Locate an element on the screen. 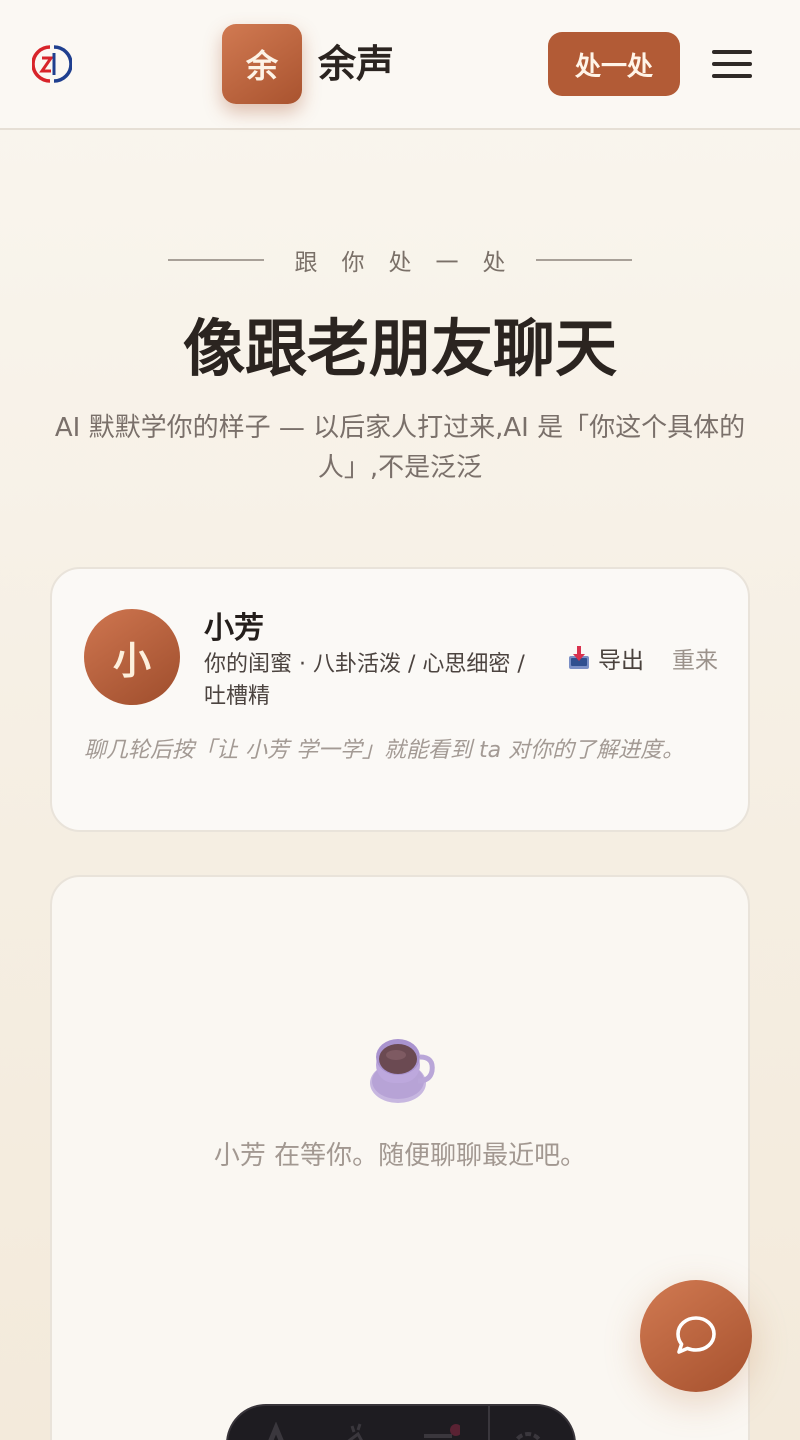 The height and width of the screenshot is (1440, 800). chat-bubble-icon is located at coordinates (696, 1335).